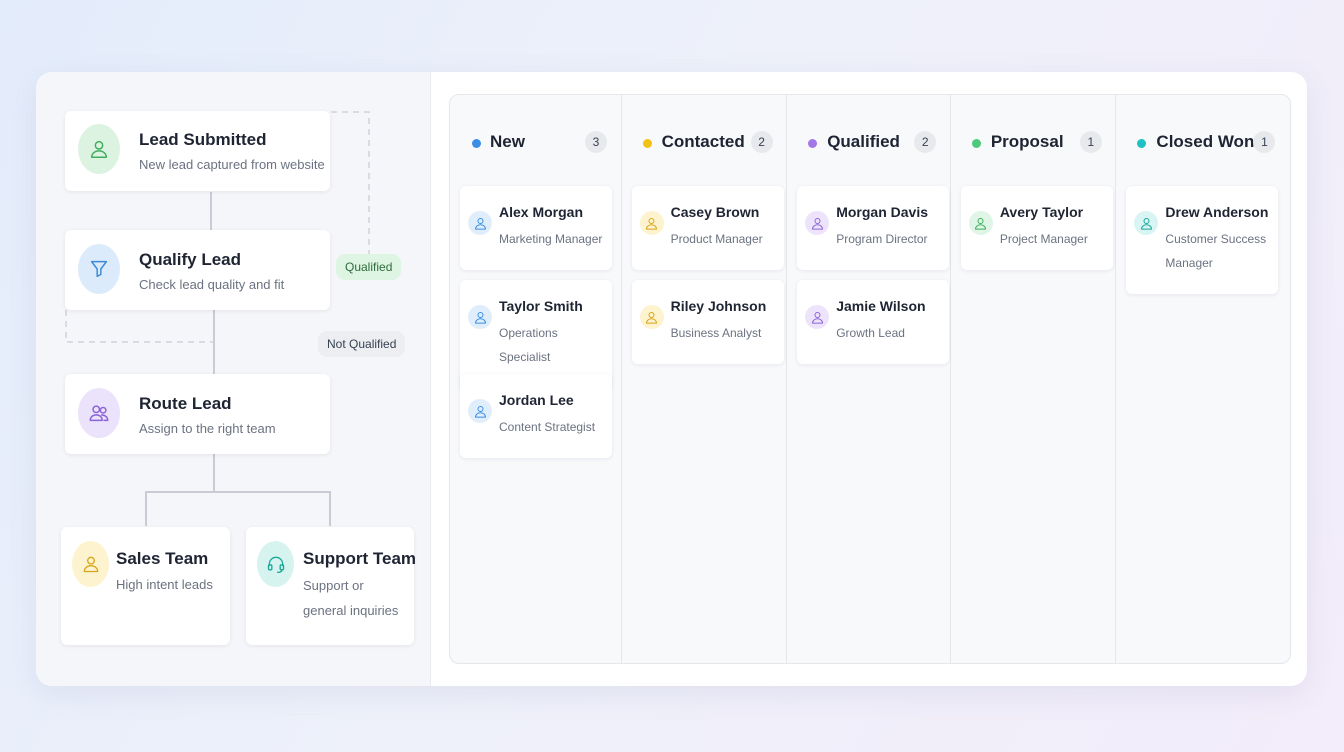 The height and width of the screenshot is (752, 1344). I want to click on lead-card: Morgan Davis Program Director, so click(873, 228).